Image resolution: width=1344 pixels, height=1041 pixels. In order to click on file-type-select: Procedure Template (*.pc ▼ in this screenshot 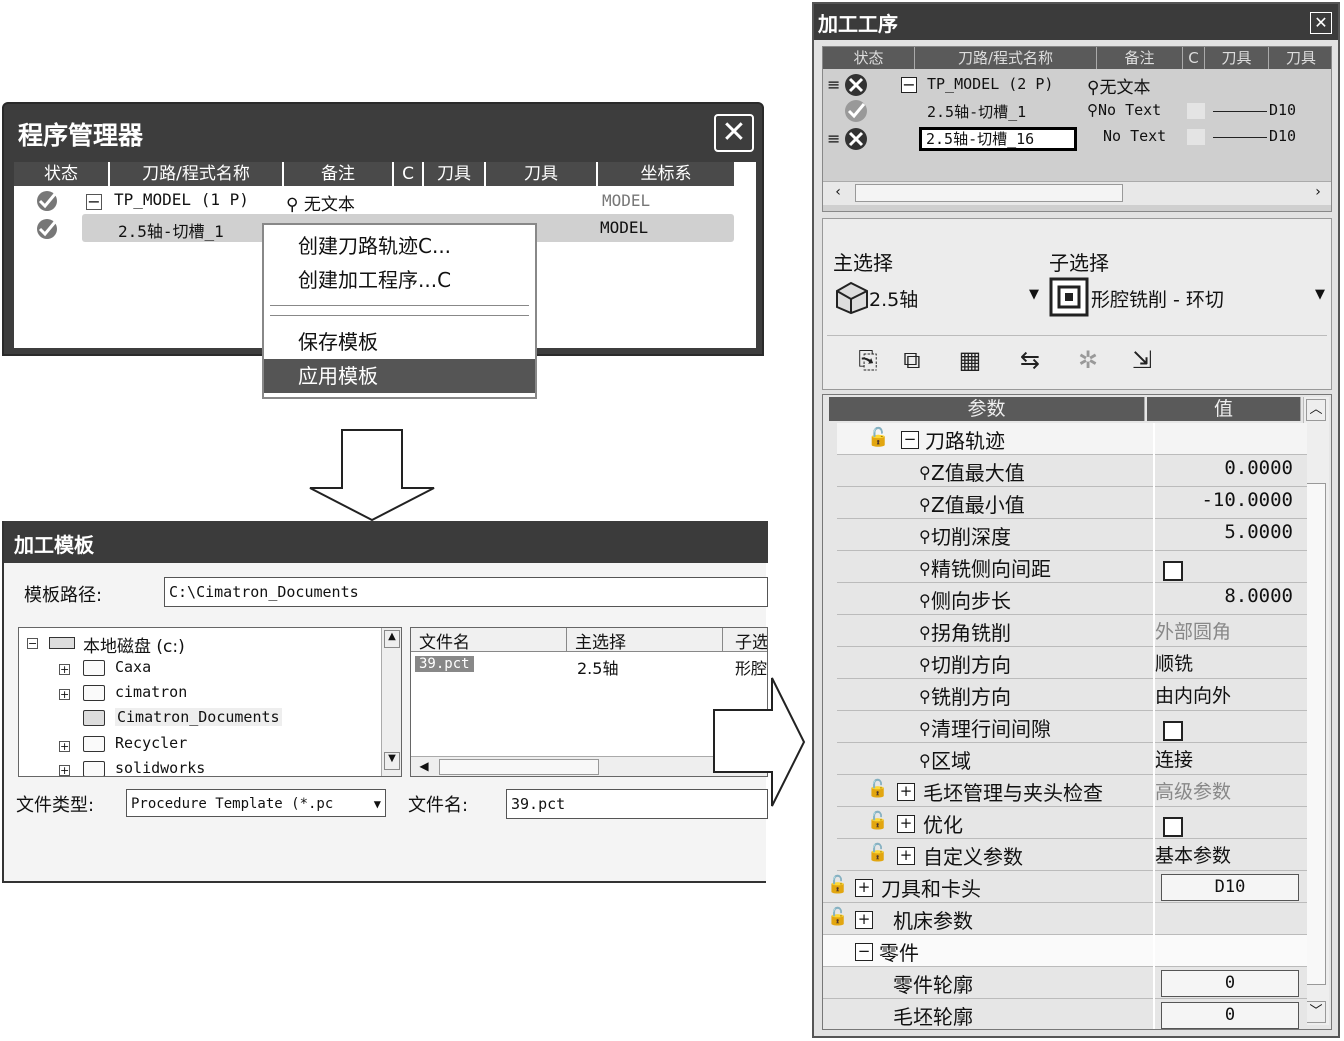, I will do `click(256, 803)`.